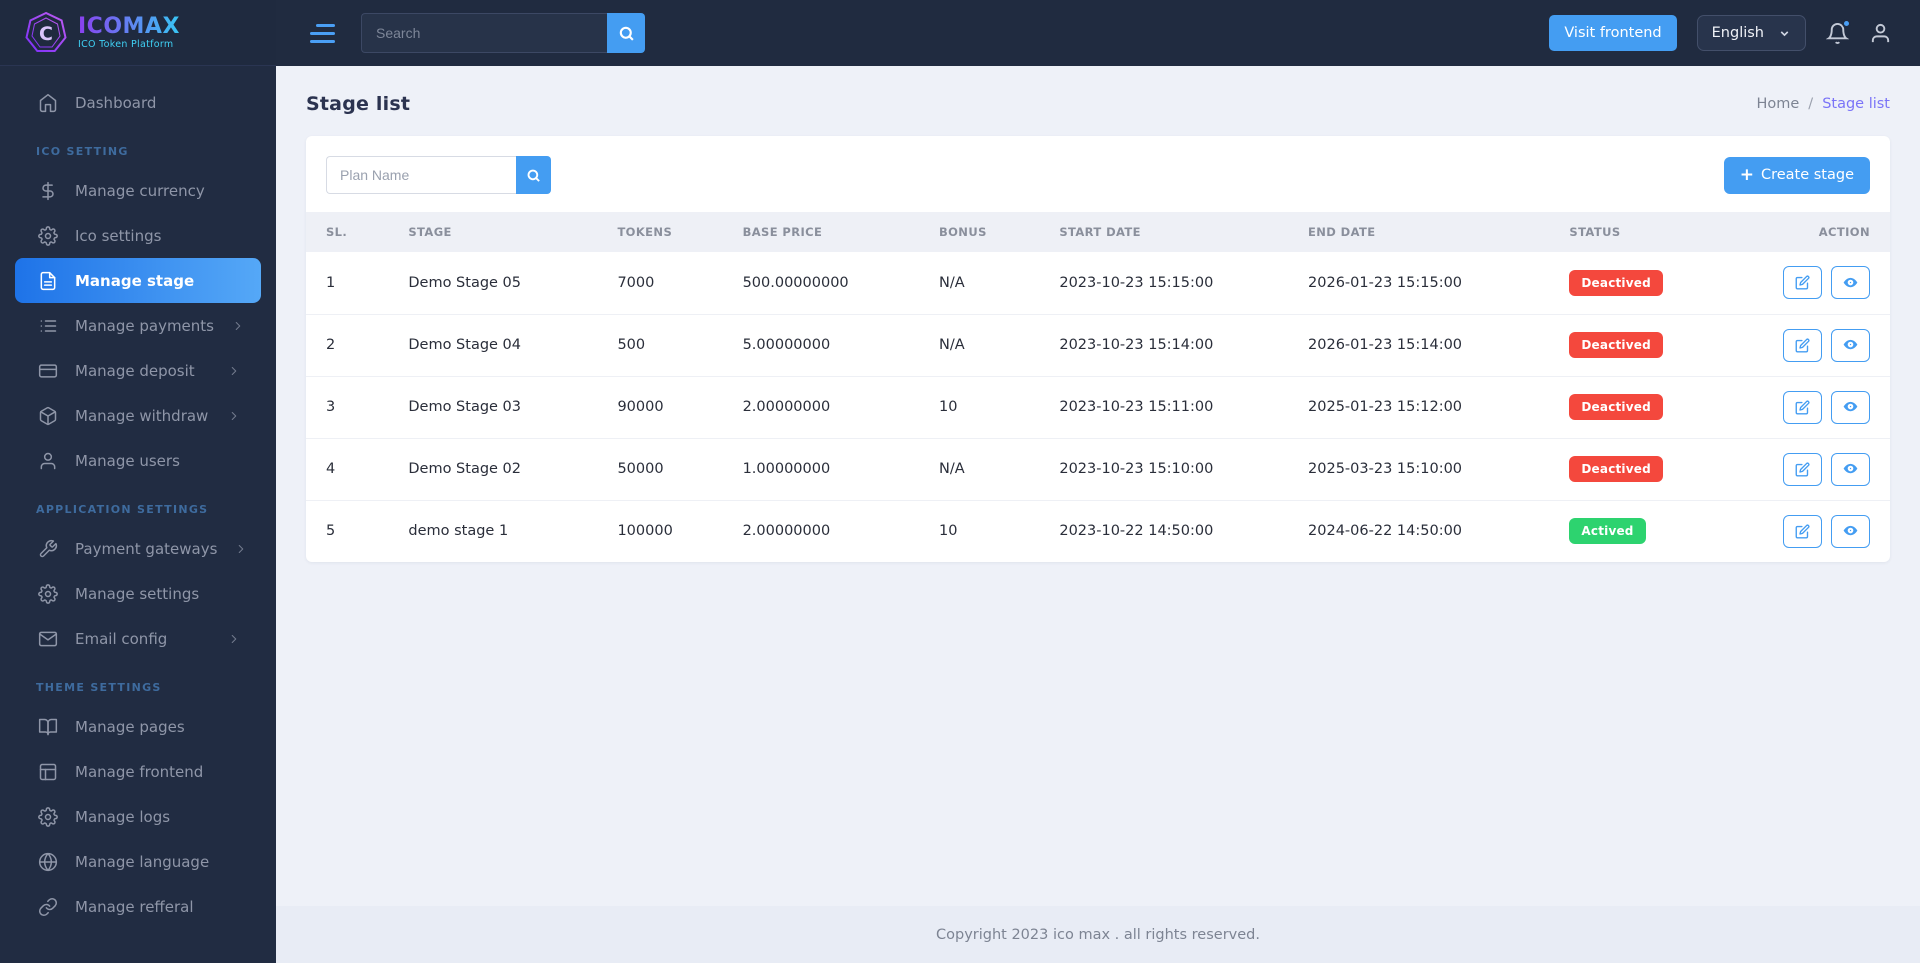  What do you see at coordinates (1164, 232) in the screenshot?
I see `column-header: START DATE` at bounding box center [1164, 232].